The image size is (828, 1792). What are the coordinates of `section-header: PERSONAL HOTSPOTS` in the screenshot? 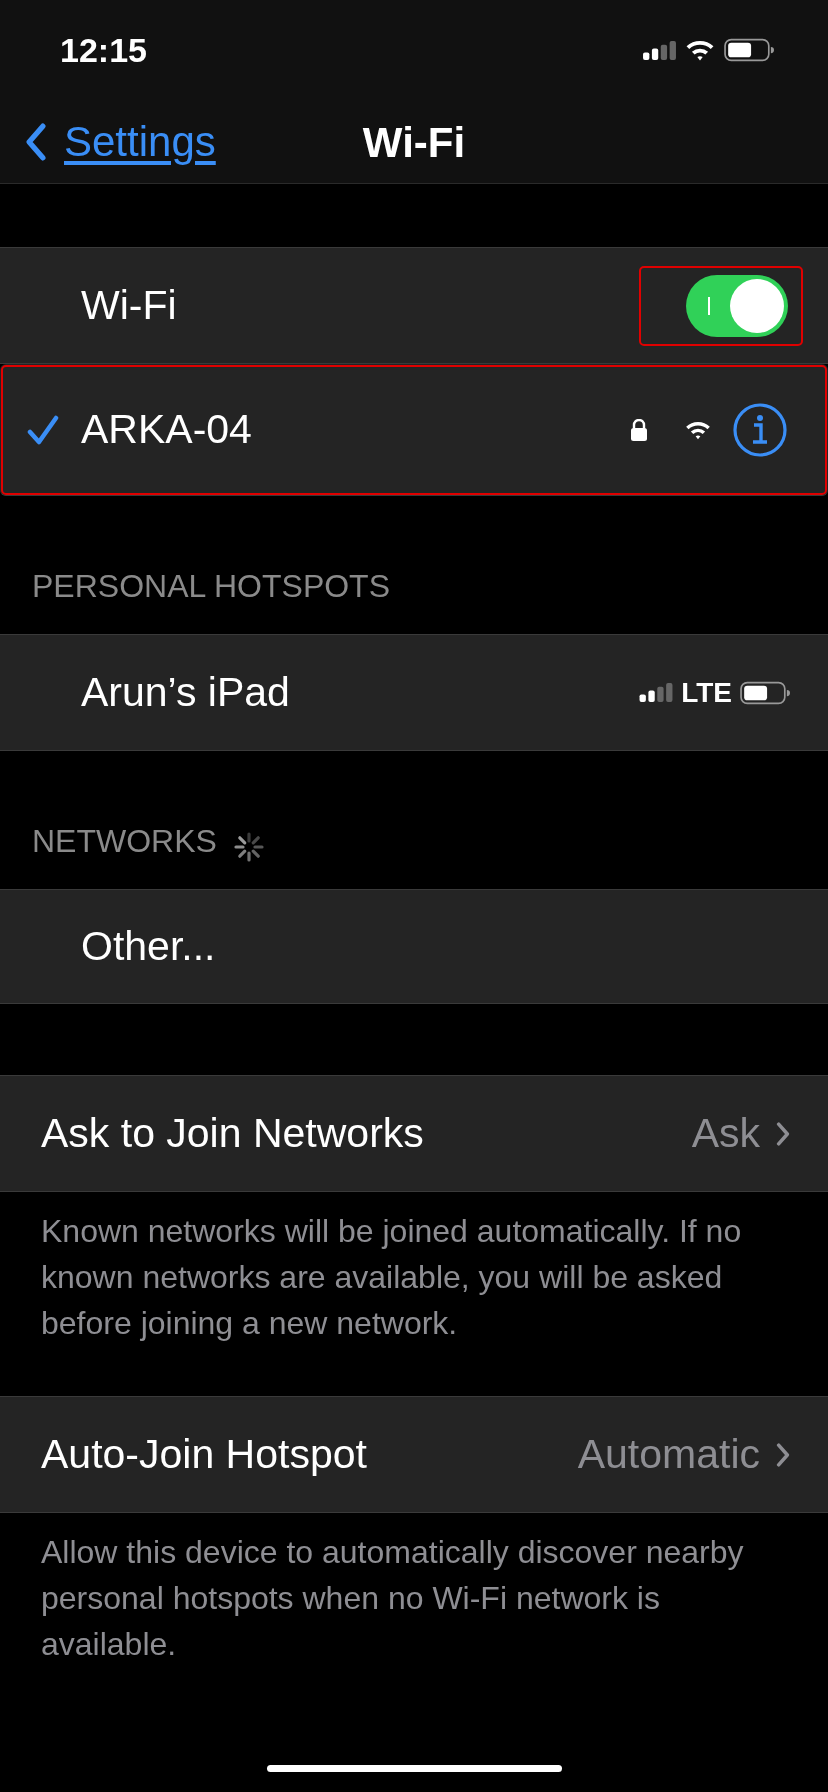 It's located at (211, 586).